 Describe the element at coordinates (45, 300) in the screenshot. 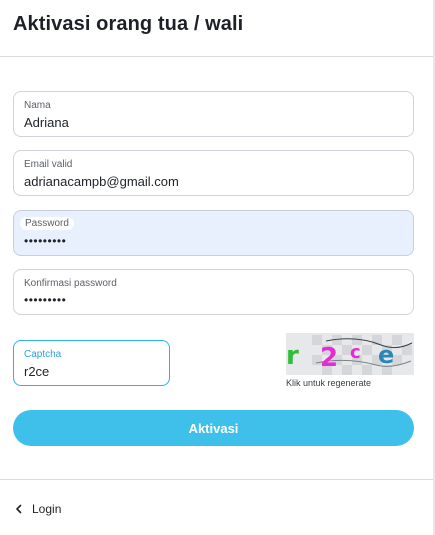

I see `confirm-password-input: •••••••••` at that location.